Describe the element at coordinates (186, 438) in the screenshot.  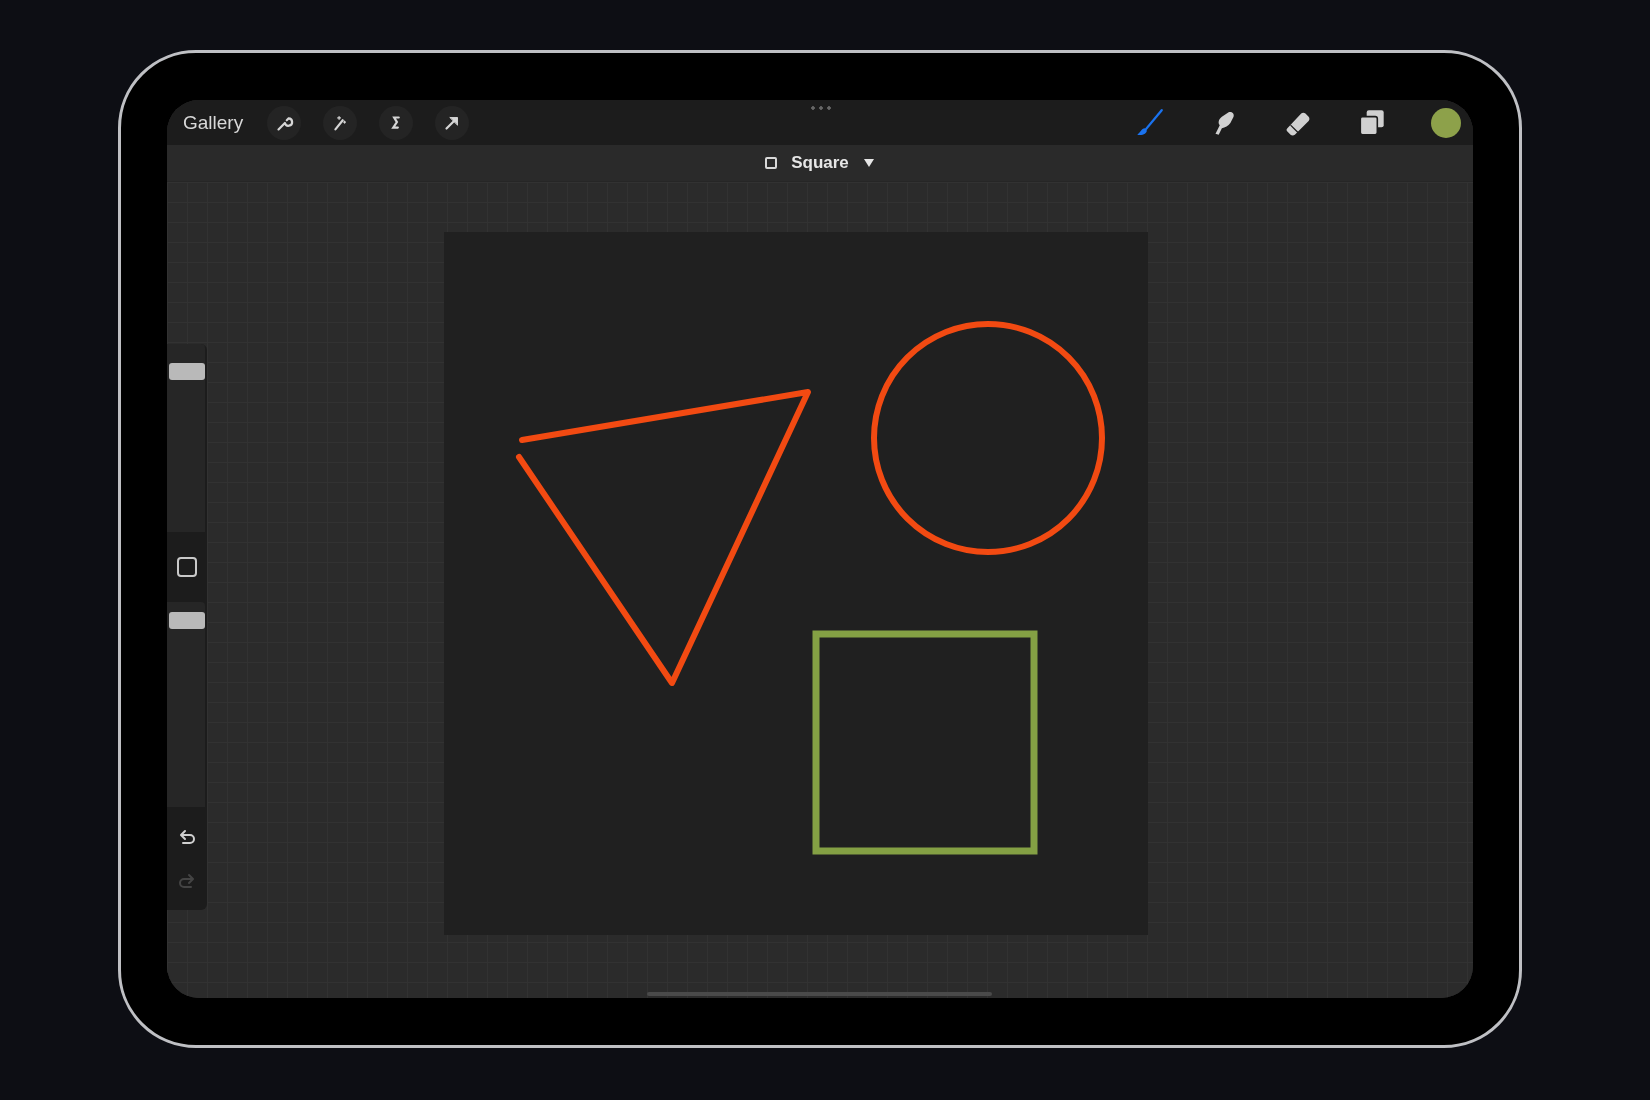
I see `brush-size-slider` at that location.